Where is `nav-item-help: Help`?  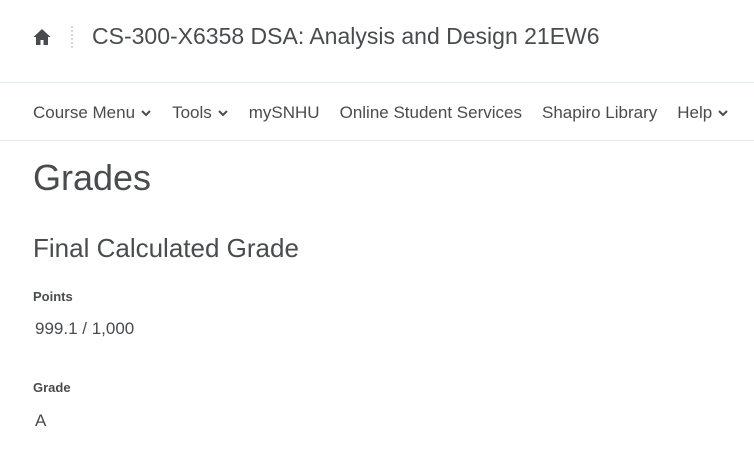 nav-item-help: Help is located at coordinates (703, 112).